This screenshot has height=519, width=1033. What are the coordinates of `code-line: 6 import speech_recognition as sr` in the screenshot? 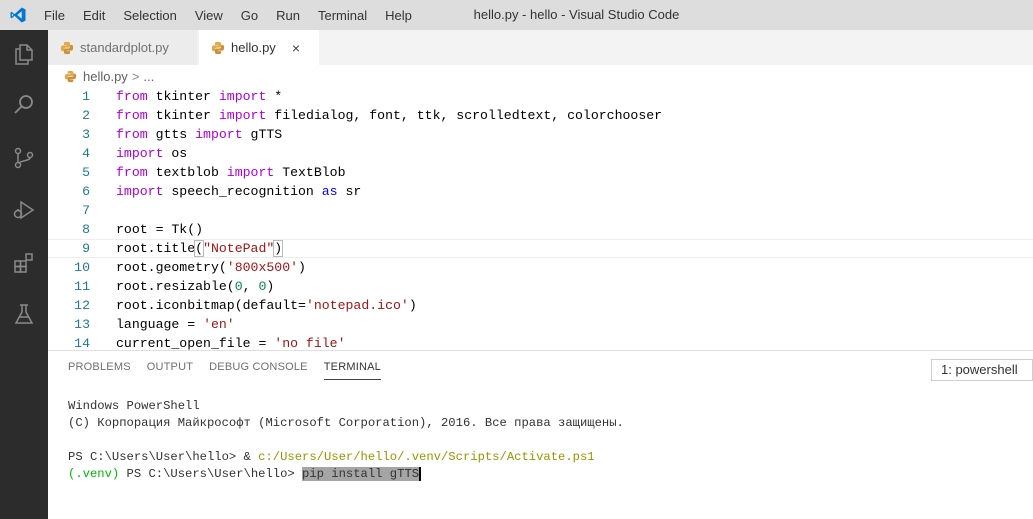 It's located at (540, 191).